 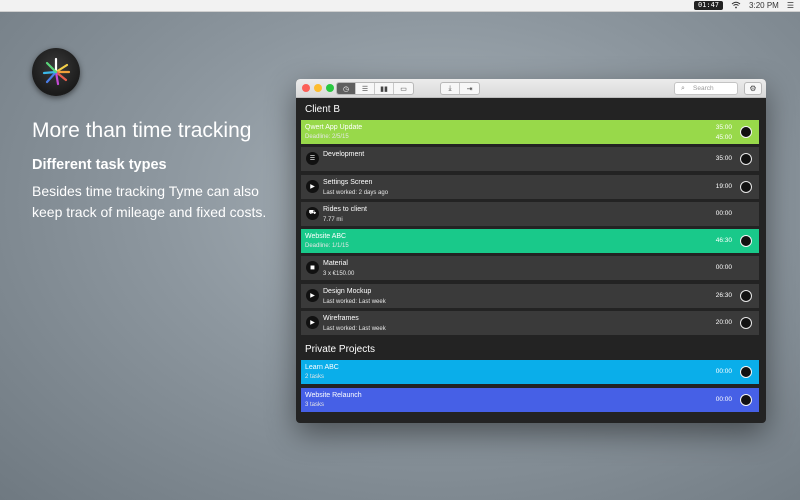 I want to click on title-bar: ◷ ☰ ▮▮ ▭ ⤓ ⇥ ⌕ Search ⚙, so click(x=531, y=88).